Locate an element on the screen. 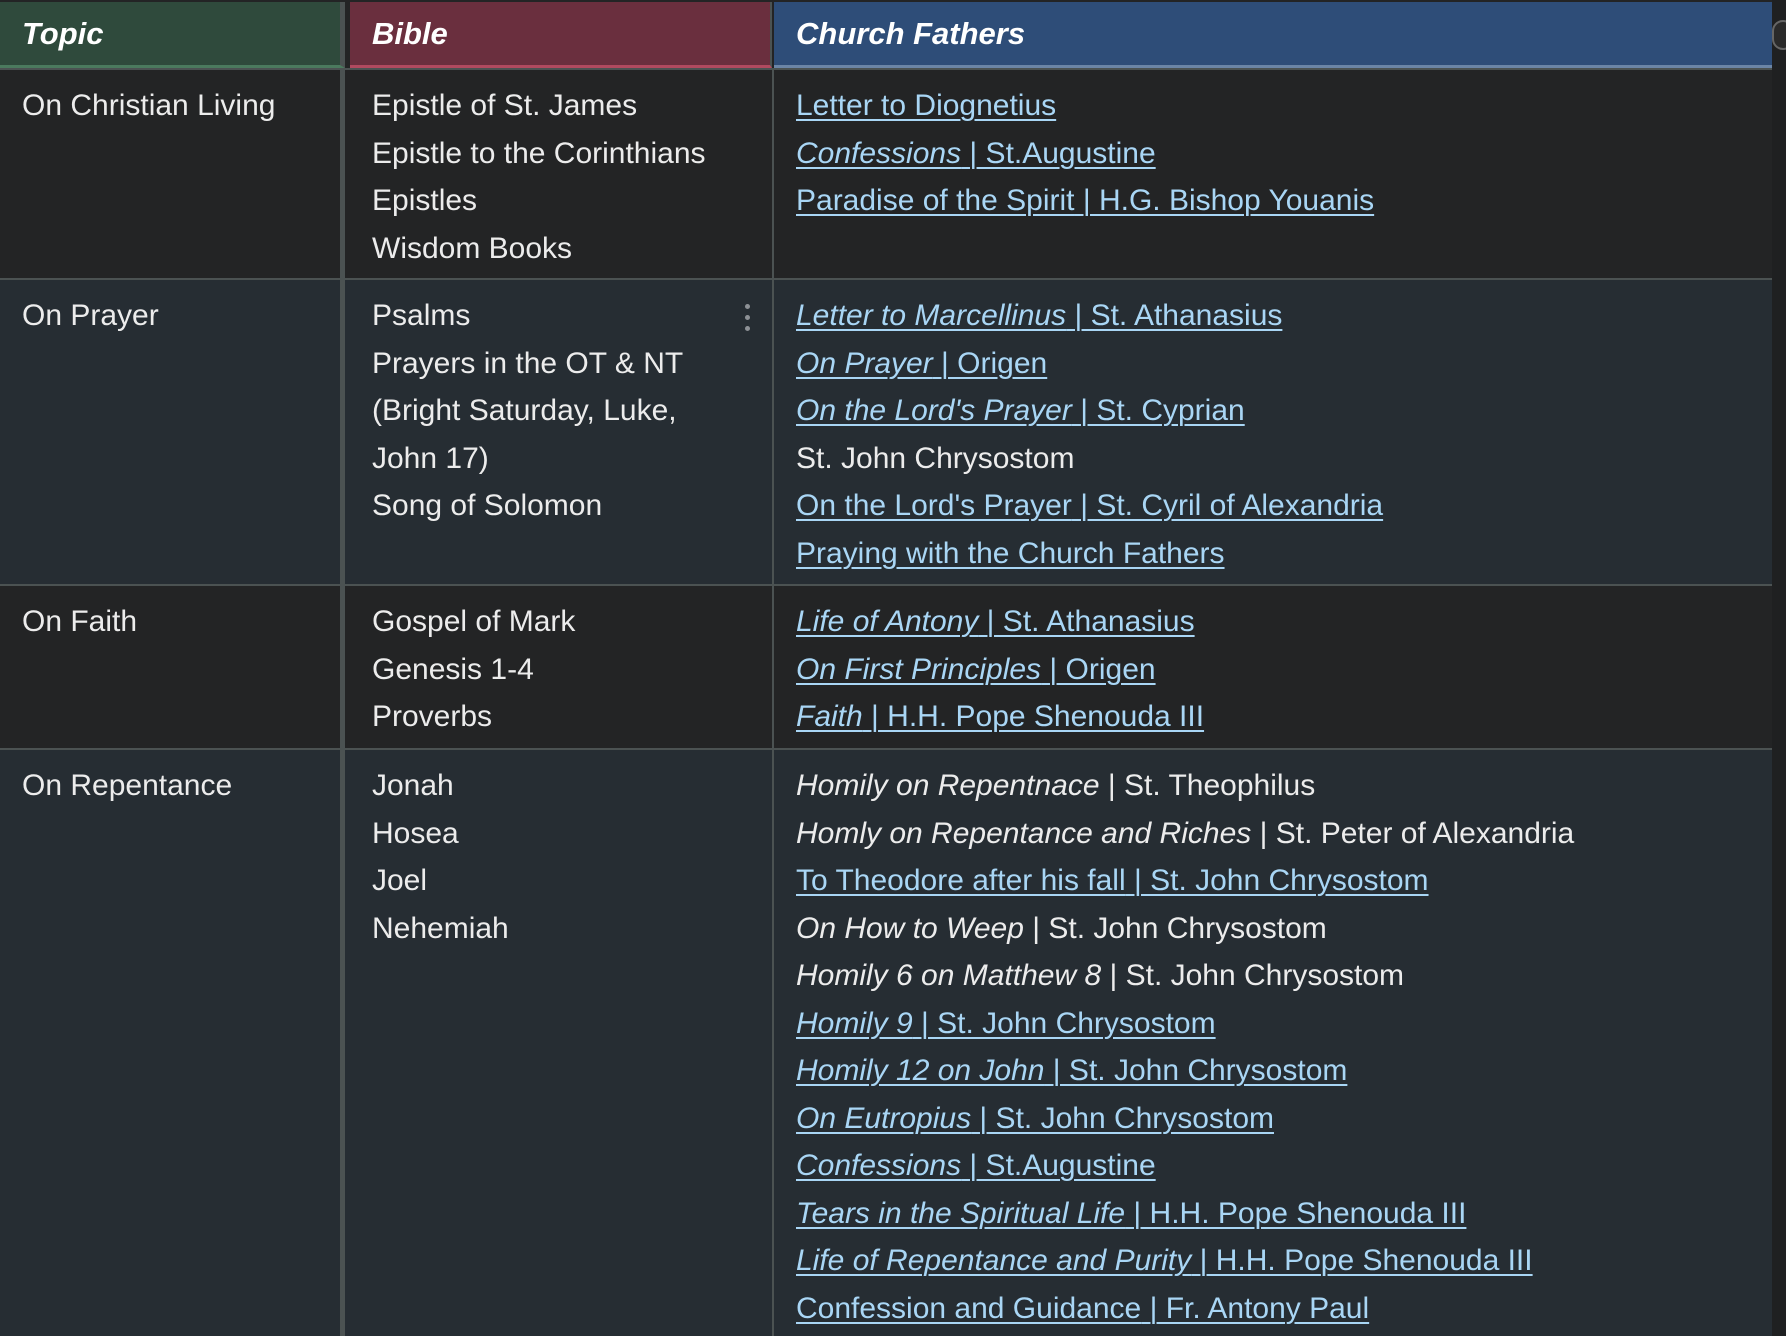 The image size is (1786, 1336). column-header-church-fathers: Church Fathers is located at coordinates (1273, 35).